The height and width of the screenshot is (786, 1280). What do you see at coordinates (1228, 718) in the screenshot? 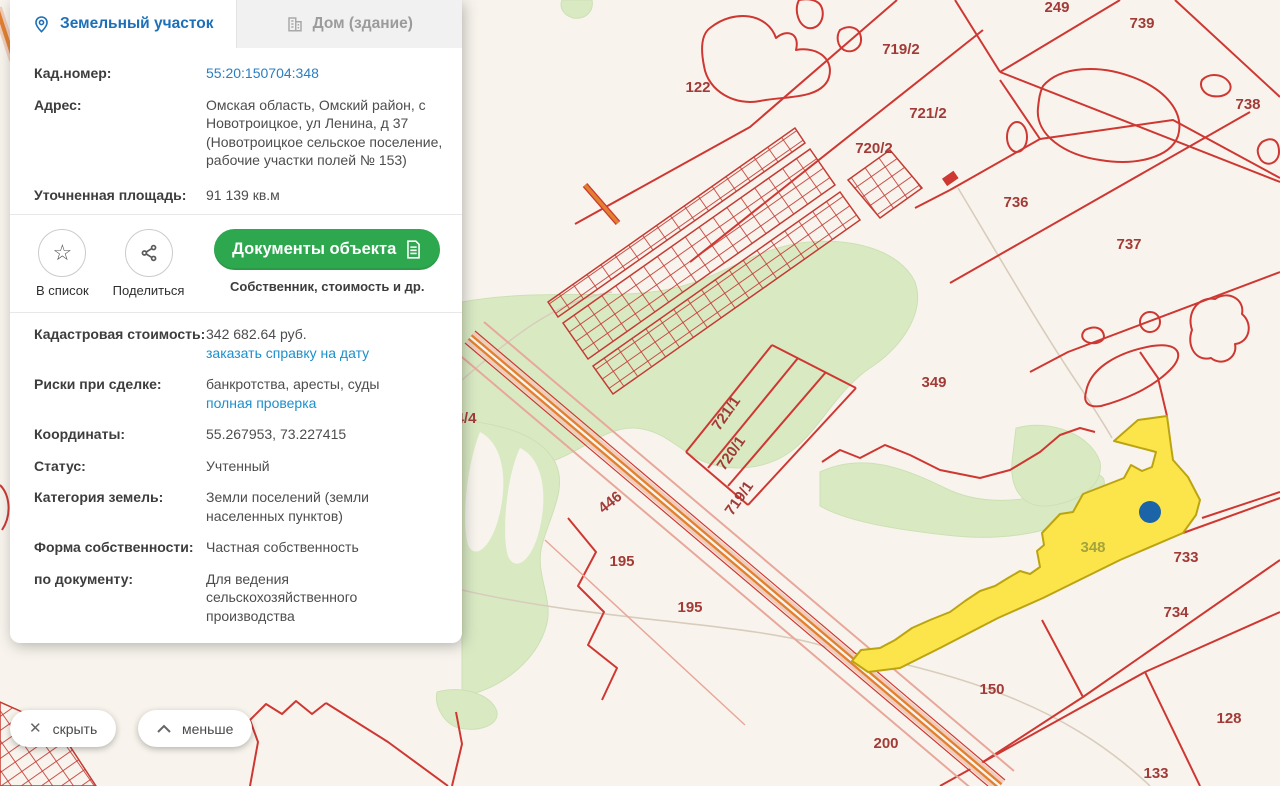
I see `parcel-label-128: 128` at bounding box center [1228, 718].